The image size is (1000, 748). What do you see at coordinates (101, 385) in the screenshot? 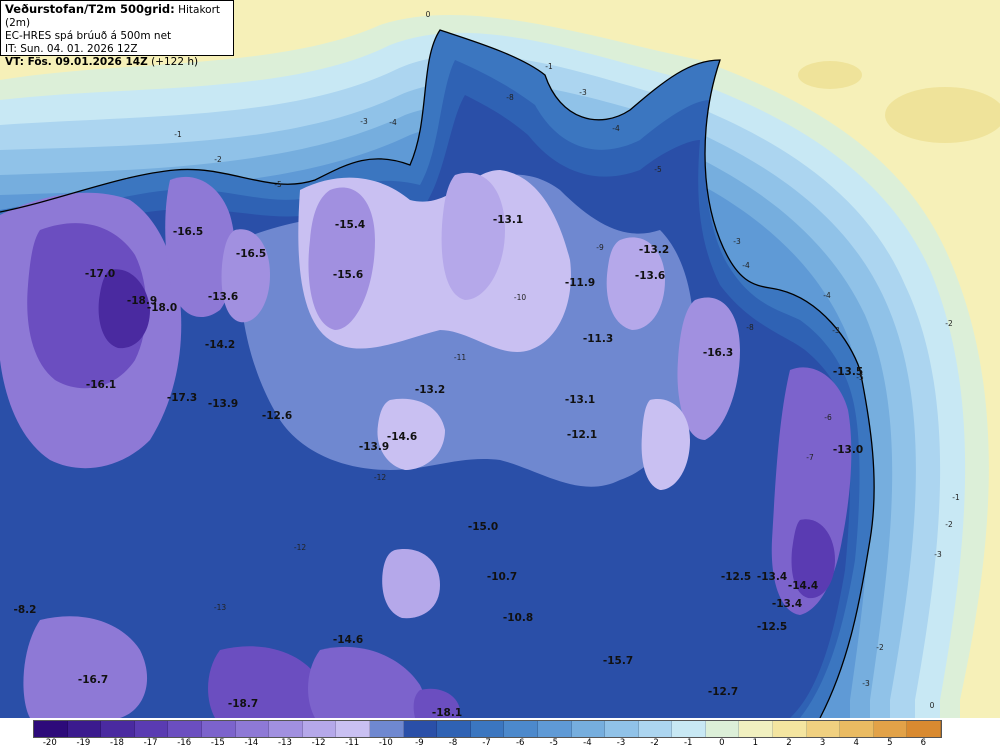
I see `temperature-value-label: -16.1` at bounding box center [101, 385].